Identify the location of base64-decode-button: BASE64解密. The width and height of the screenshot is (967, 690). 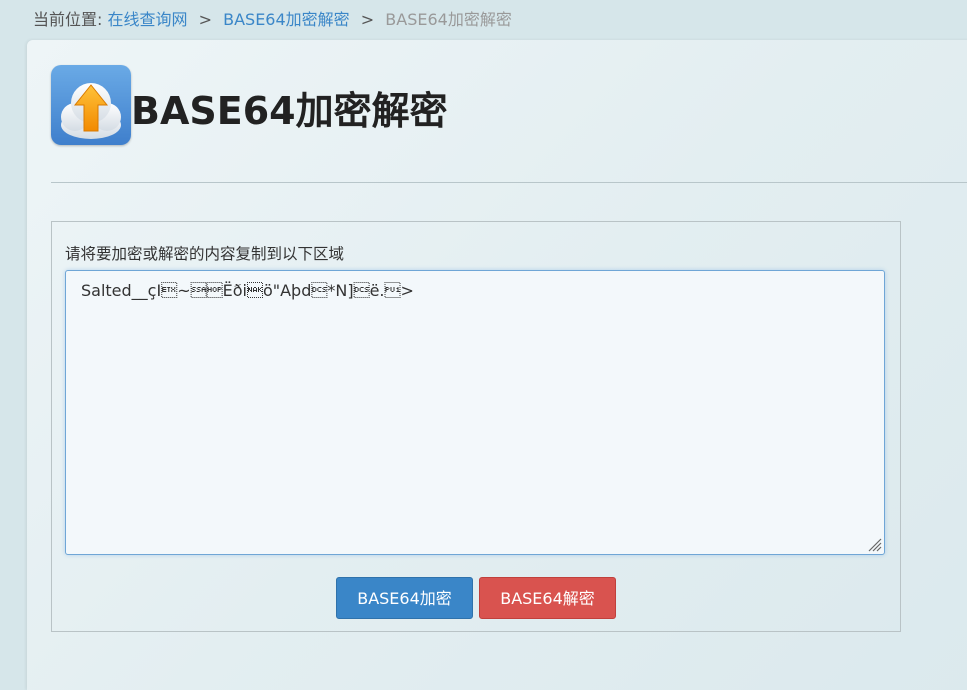
(547, 598).